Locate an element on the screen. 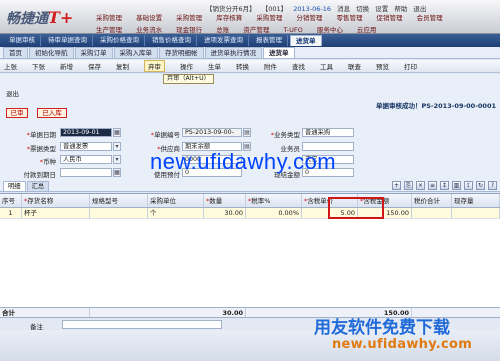 This screenshot has height=361, width=500. menu-item: T-UFO is located at coordinates (292, 30).